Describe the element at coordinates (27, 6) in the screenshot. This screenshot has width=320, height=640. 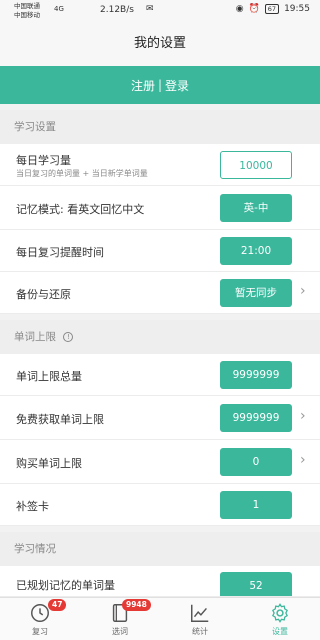
I see `carrier-1: 中国联通` at that location.